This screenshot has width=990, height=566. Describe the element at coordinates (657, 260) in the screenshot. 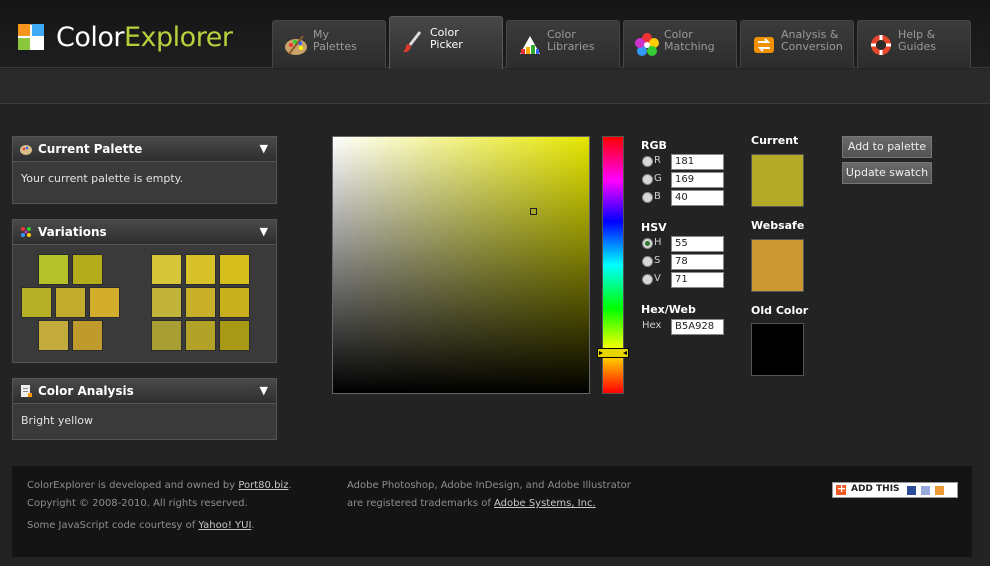

I see `s-label: S` at that location.